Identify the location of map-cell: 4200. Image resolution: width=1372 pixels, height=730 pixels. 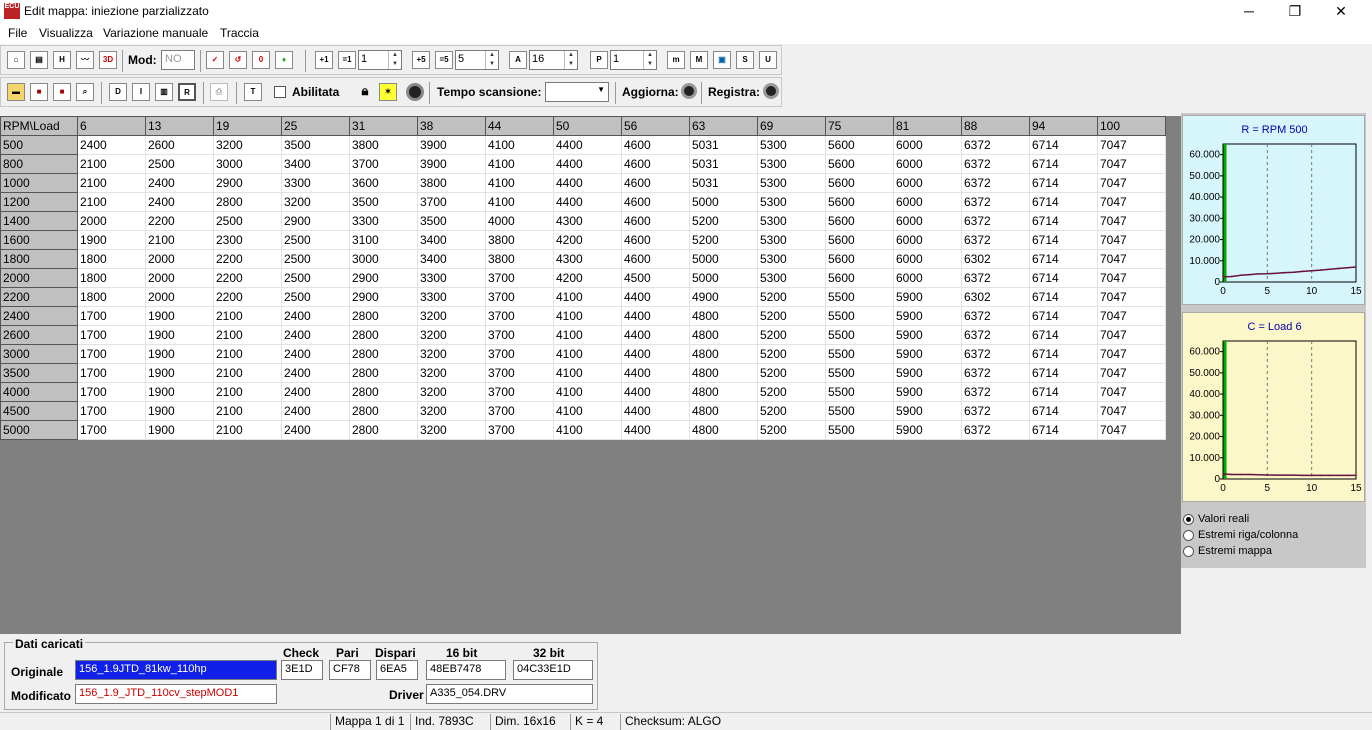
(587, 240).